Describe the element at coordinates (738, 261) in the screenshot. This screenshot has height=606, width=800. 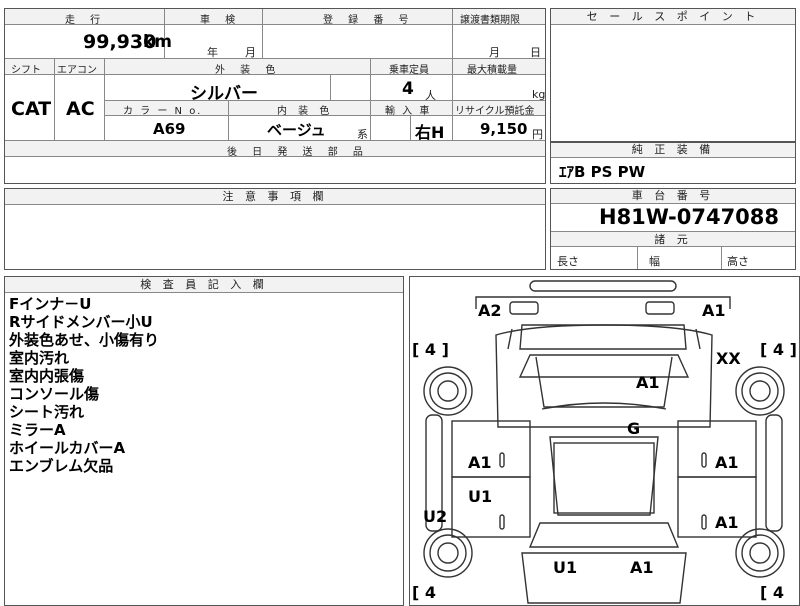
I see `height-label: 高さ` at that location.